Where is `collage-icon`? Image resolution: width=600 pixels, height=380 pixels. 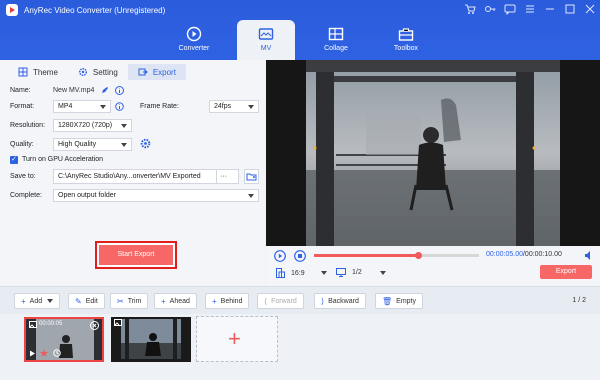 collage-icon is located at coordinates (336, 34).